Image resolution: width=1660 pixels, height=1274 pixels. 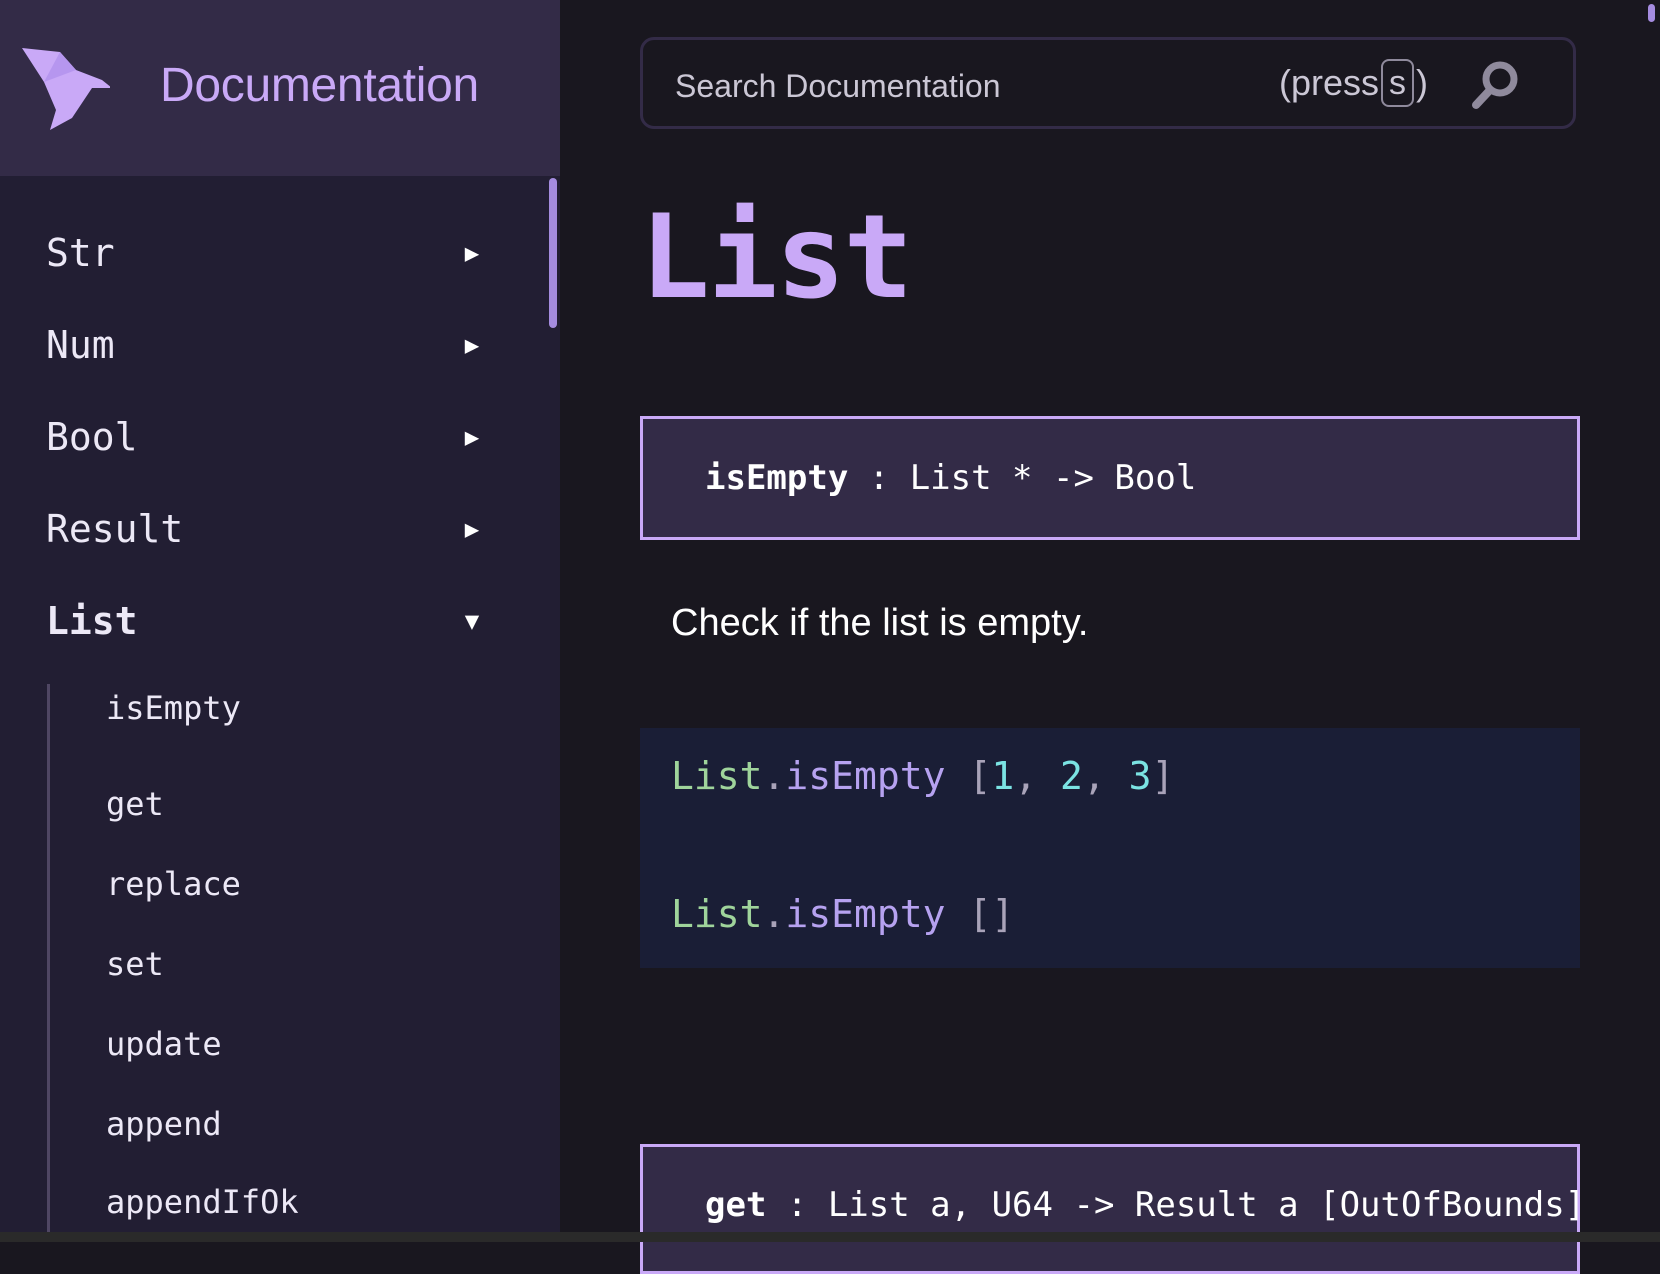 What do you see at coordinates (115, 529) in the screenshot?
I see `sidebar-item-label: Result` at bounding box center [115, 529].